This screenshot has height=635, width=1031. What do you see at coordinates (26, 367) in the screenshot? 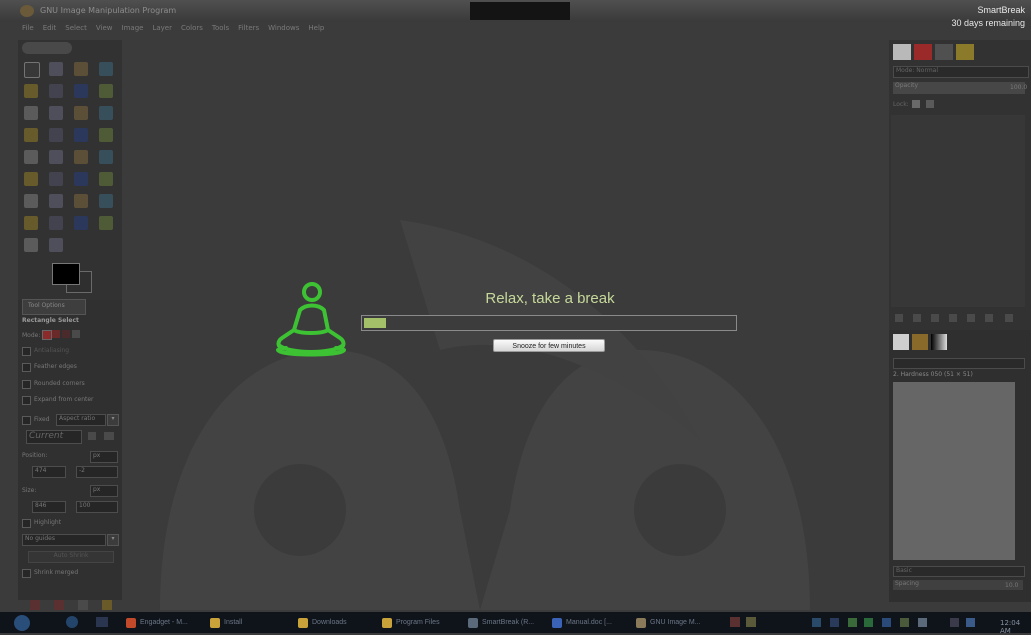
I see `feather-edges-checkbox` at bounding box center [26, 367].